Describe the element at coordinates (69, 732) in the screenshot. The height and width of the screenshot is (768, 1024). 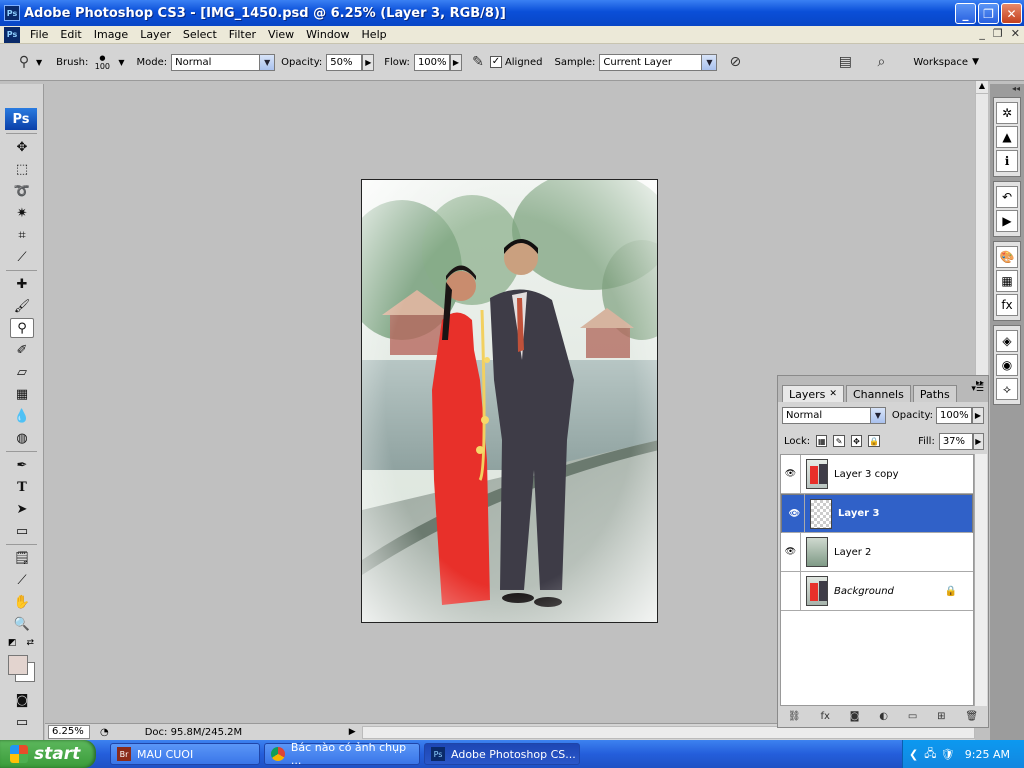
I see `zoom-field: 6.25%` at that location.